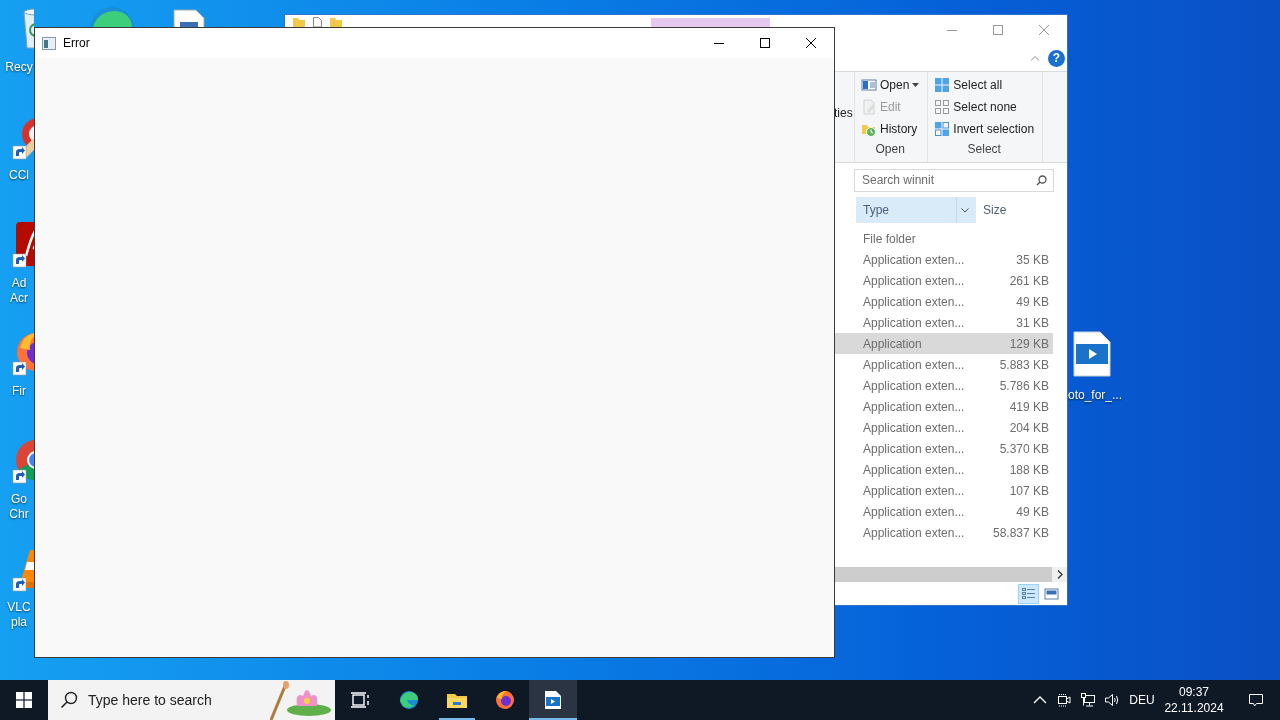  Describe the element at coordinates (1029, 280) in the screenshot. I see `file-size: 261 KB` at that location.